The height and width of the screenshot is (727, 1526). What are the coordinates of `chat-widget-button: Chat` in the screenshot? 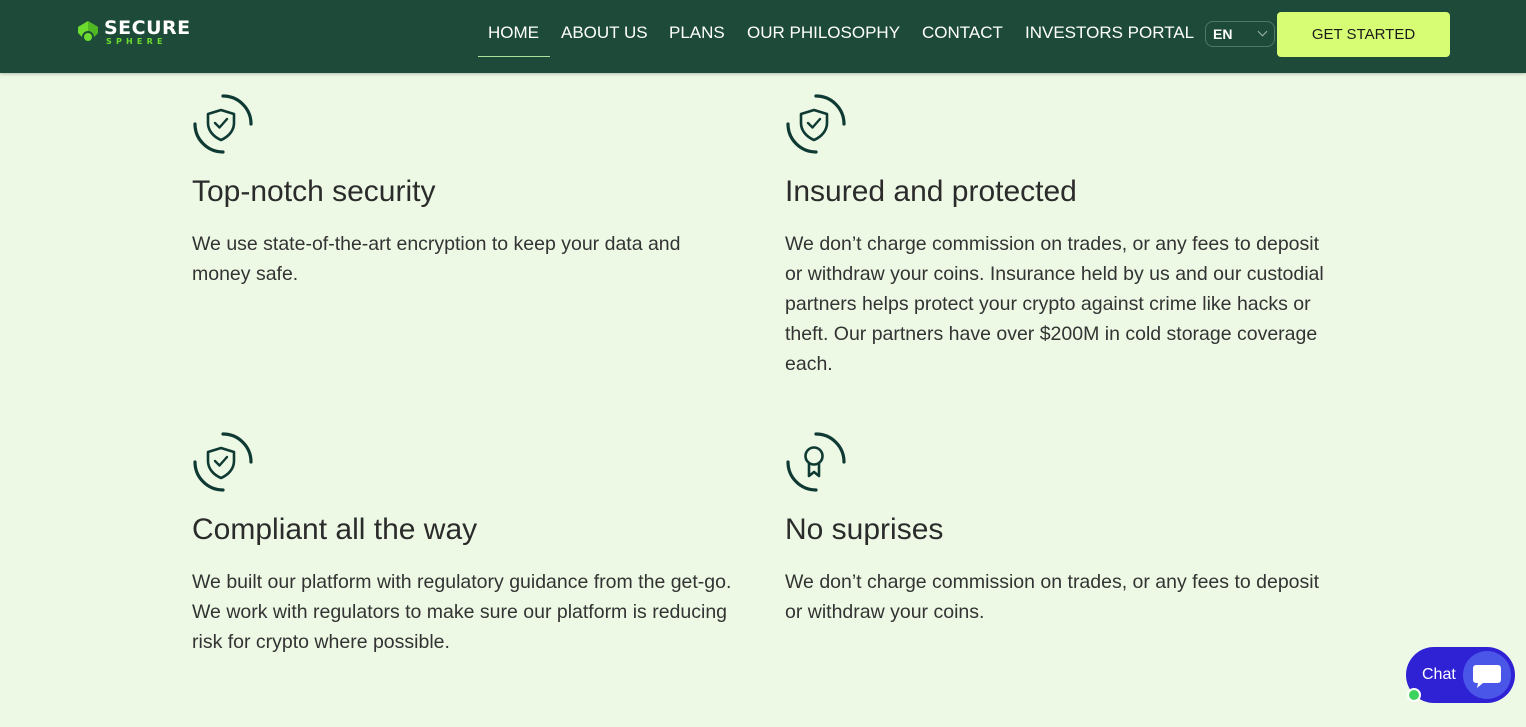 It's located at (1460, 675).